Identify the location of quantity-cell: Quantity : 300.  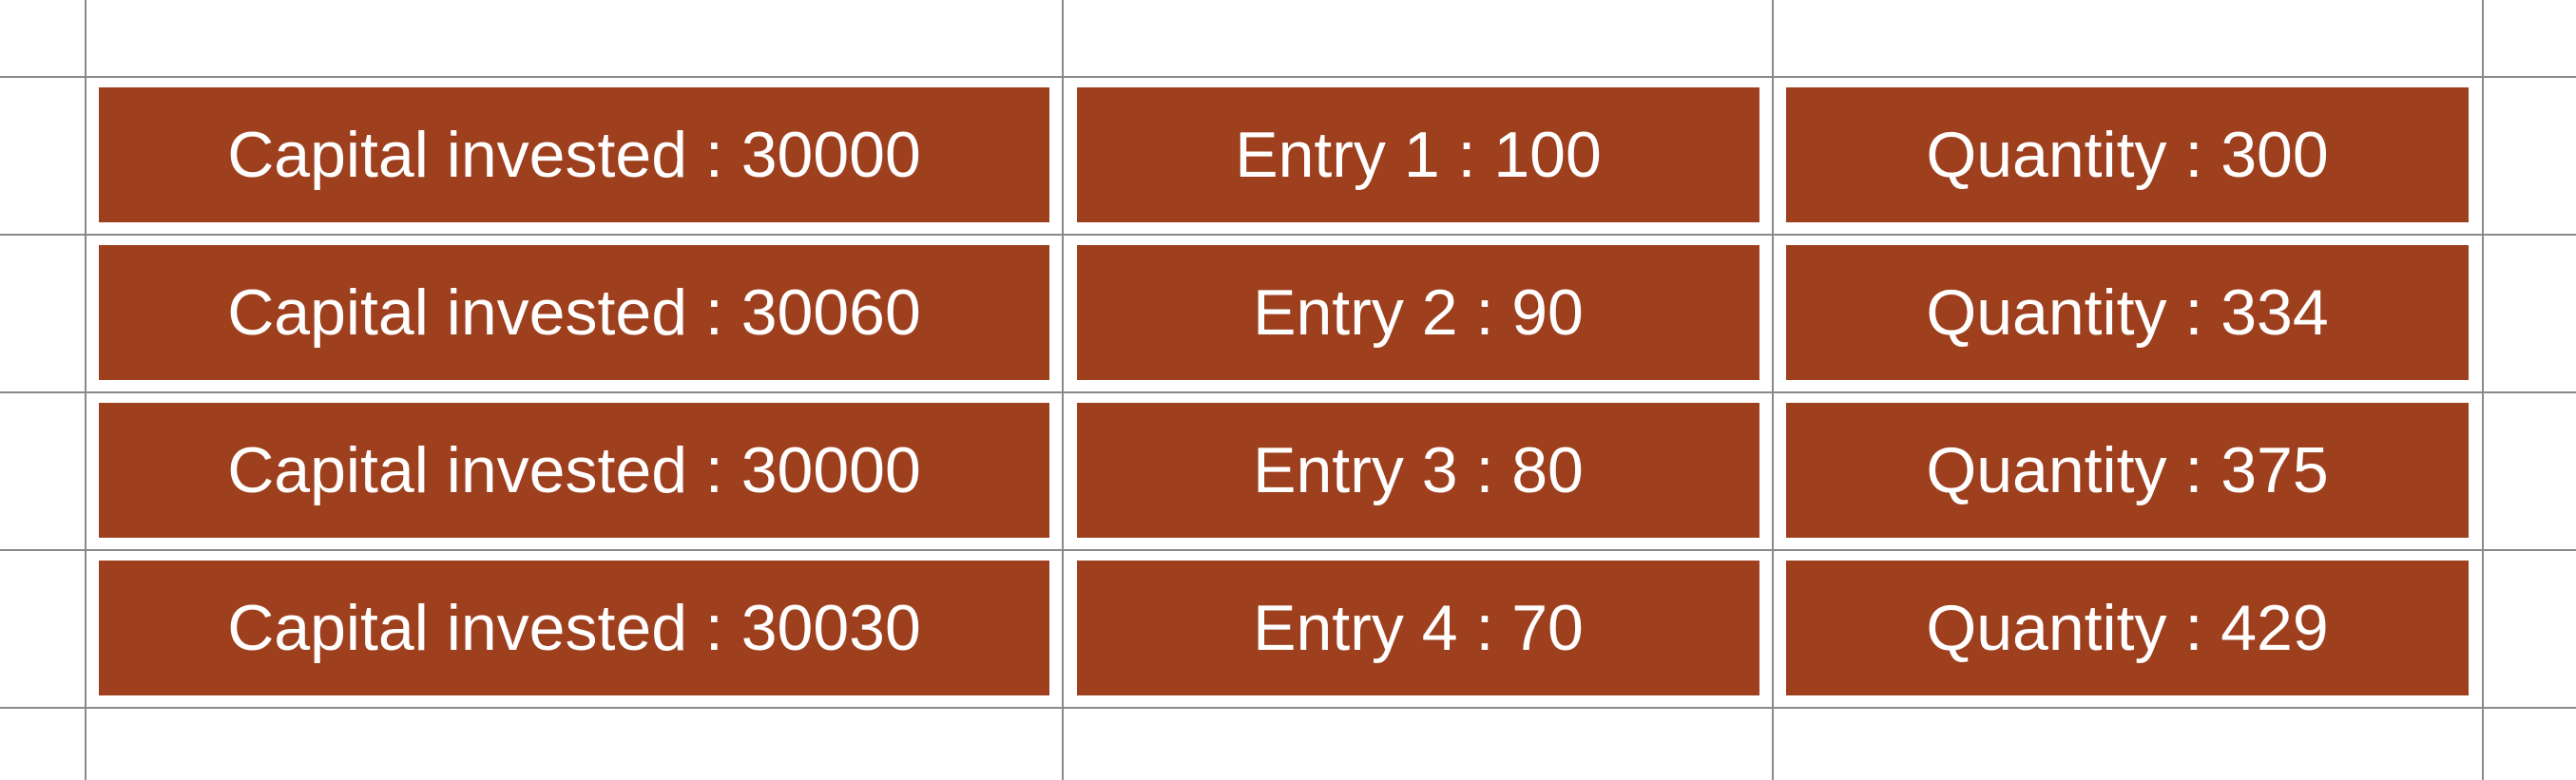
(2128, 154).